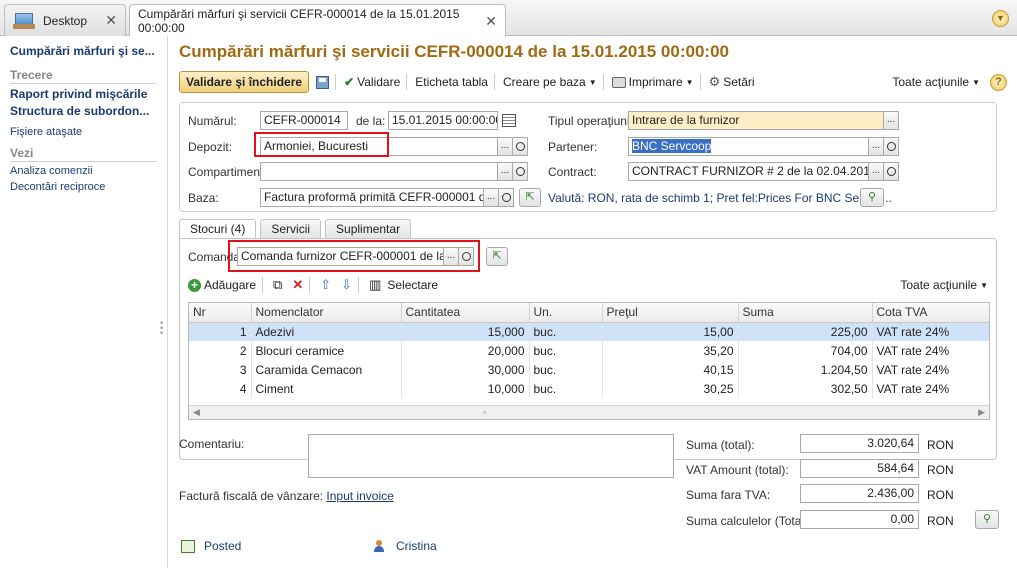 This screenshot has width=1017, height=568. I want to click on select-items-button: Selectare, so click(412, 285).